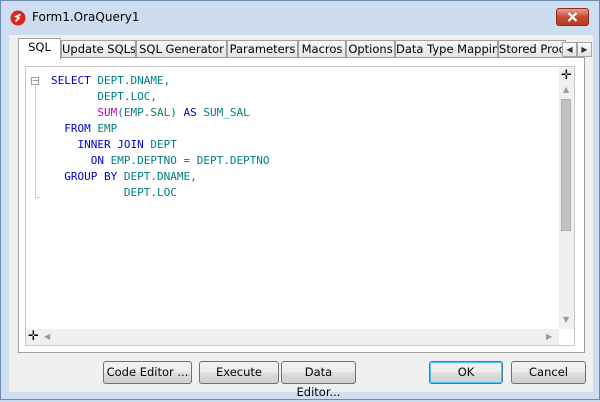  I want to click on app-logo-icon, so click(18, 18).